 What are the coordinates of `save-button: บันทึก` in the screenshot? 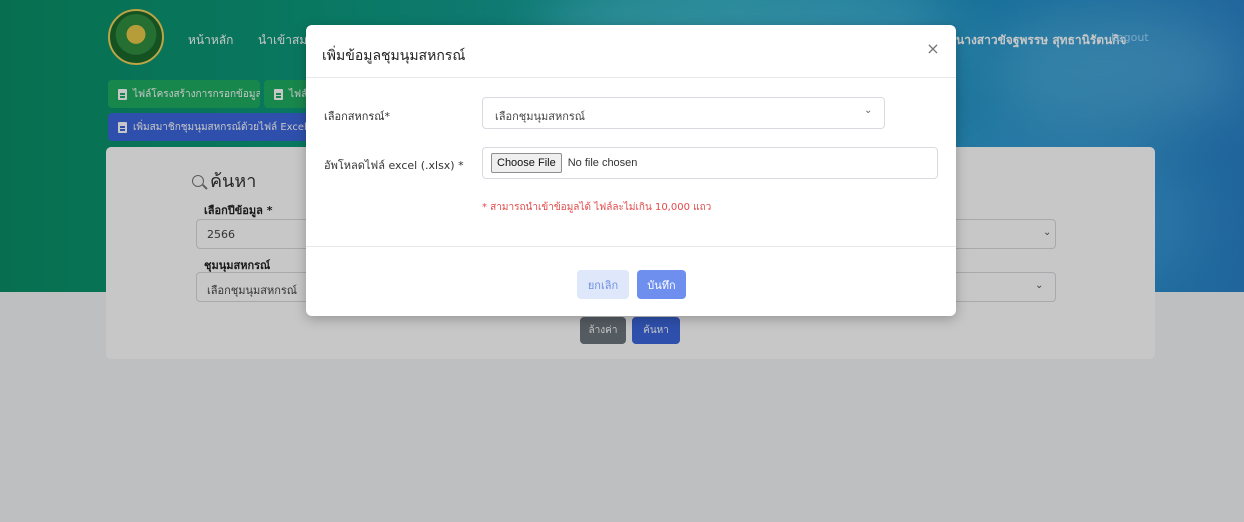 It's located at (661, 284).